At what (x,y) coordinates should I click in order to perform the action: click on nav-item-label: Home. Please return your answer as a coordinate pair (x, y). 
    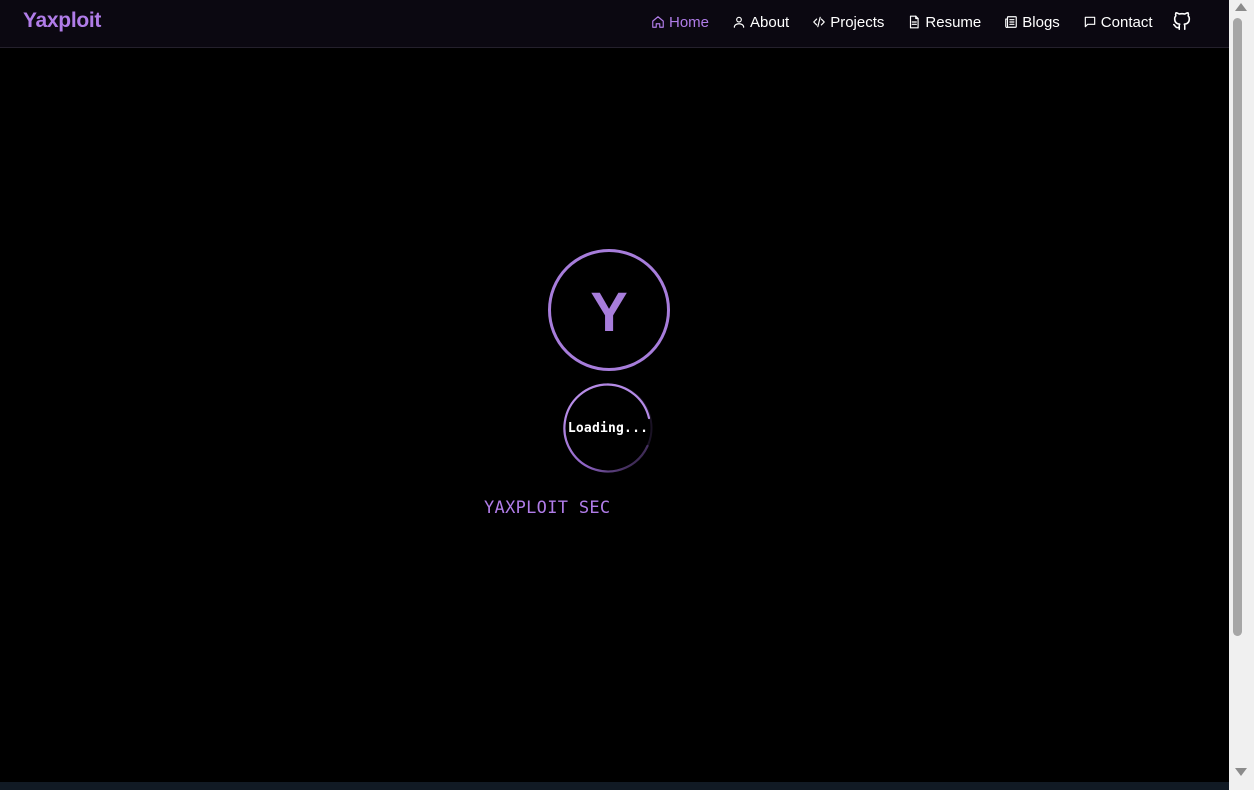
    Looking at the image, I should click on (689, 22).